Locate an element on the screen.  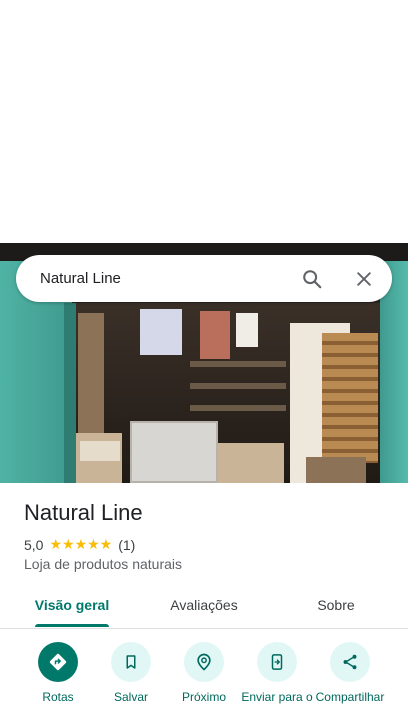
tab-overview: Visão geral is located at coordinates (72, 606).